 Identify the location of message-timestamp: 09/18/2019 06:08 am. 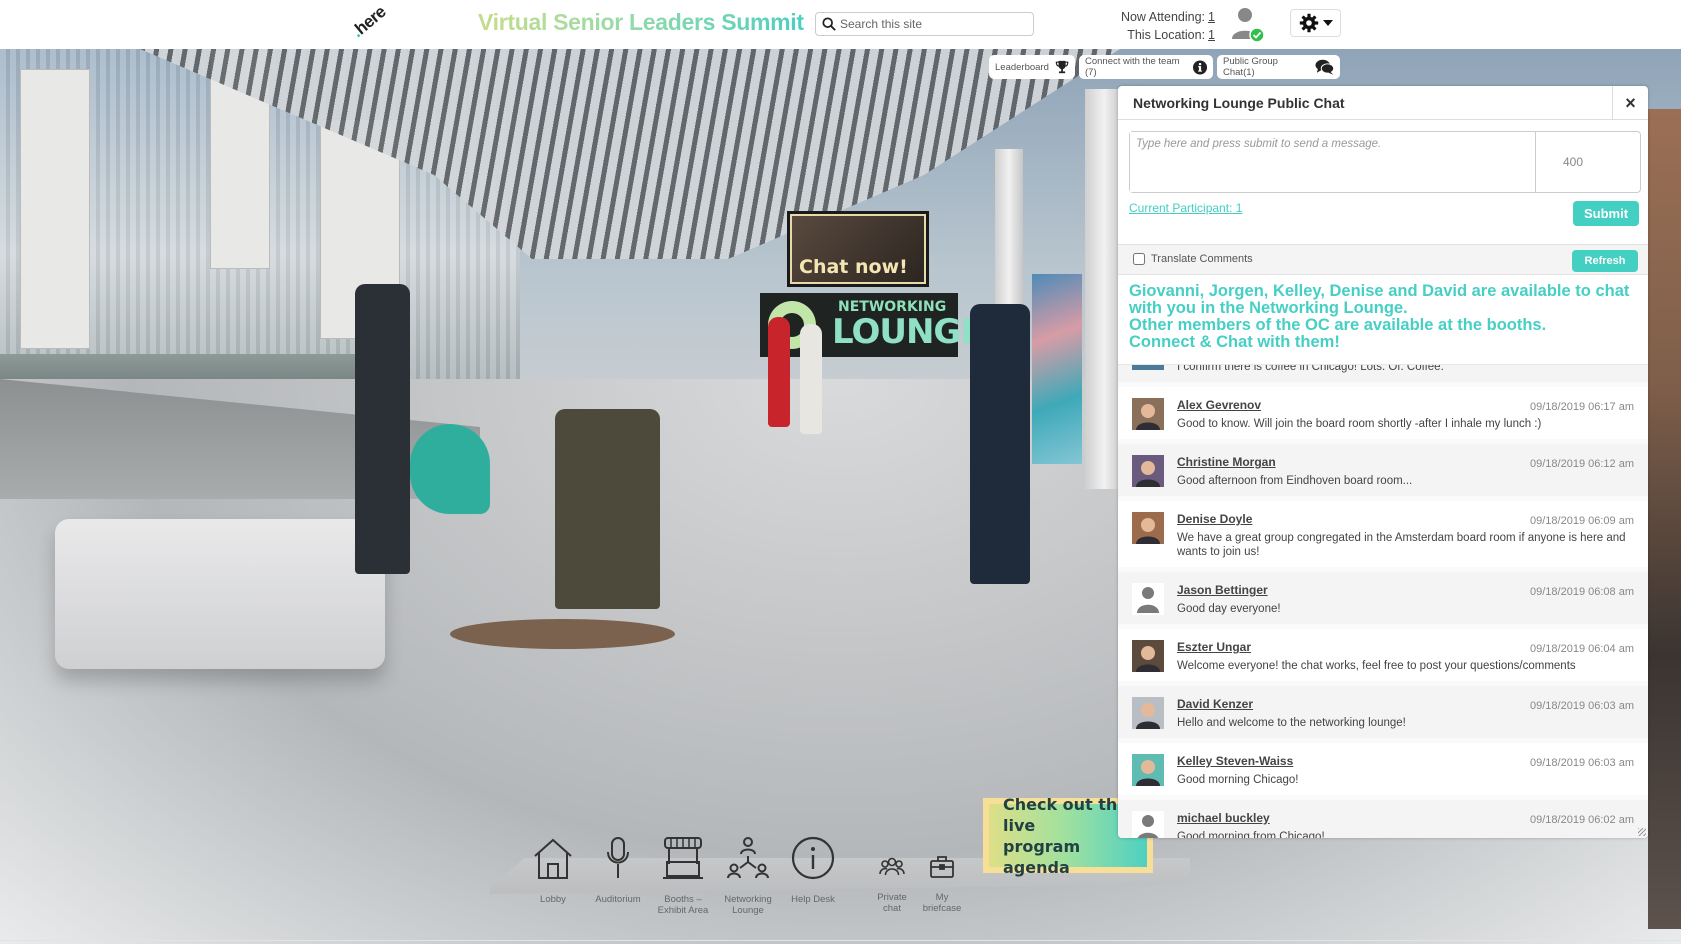
(1582, 592).